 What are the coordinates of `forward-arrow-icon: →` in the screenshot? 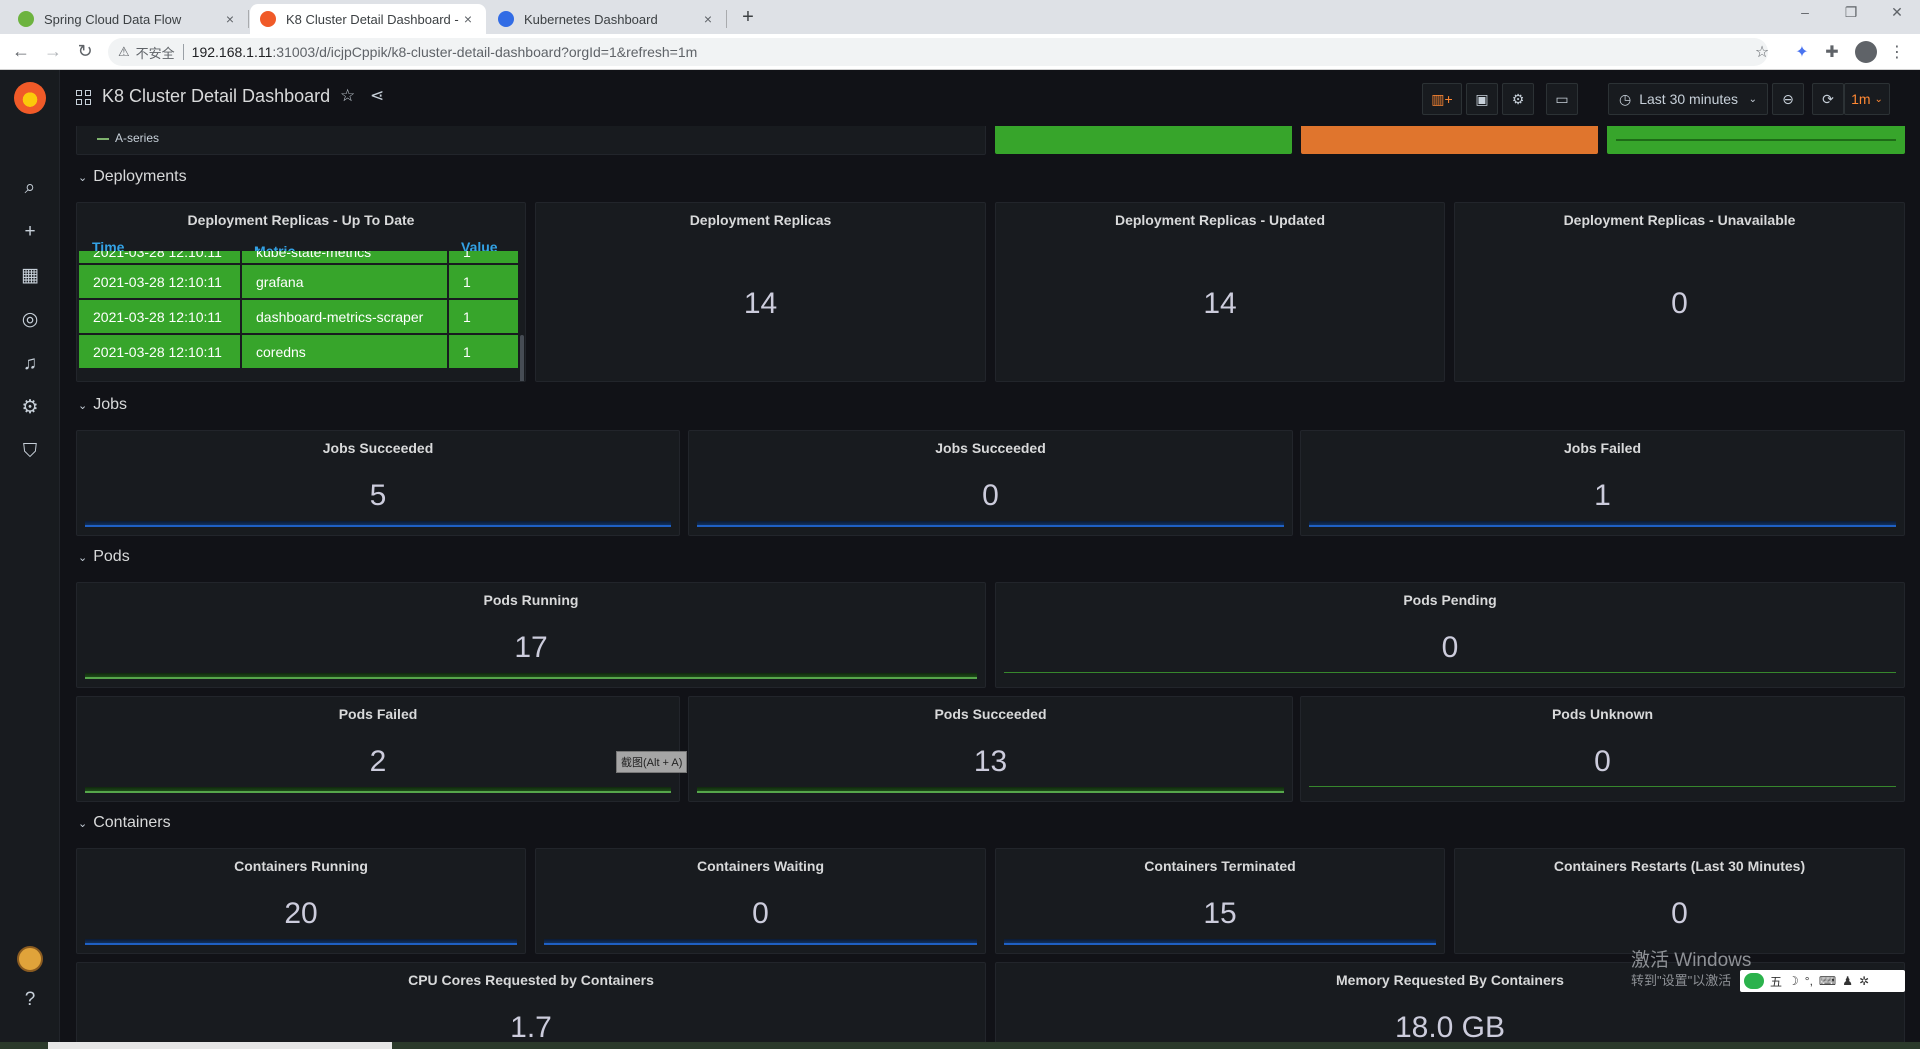 It's located at (53, 51).